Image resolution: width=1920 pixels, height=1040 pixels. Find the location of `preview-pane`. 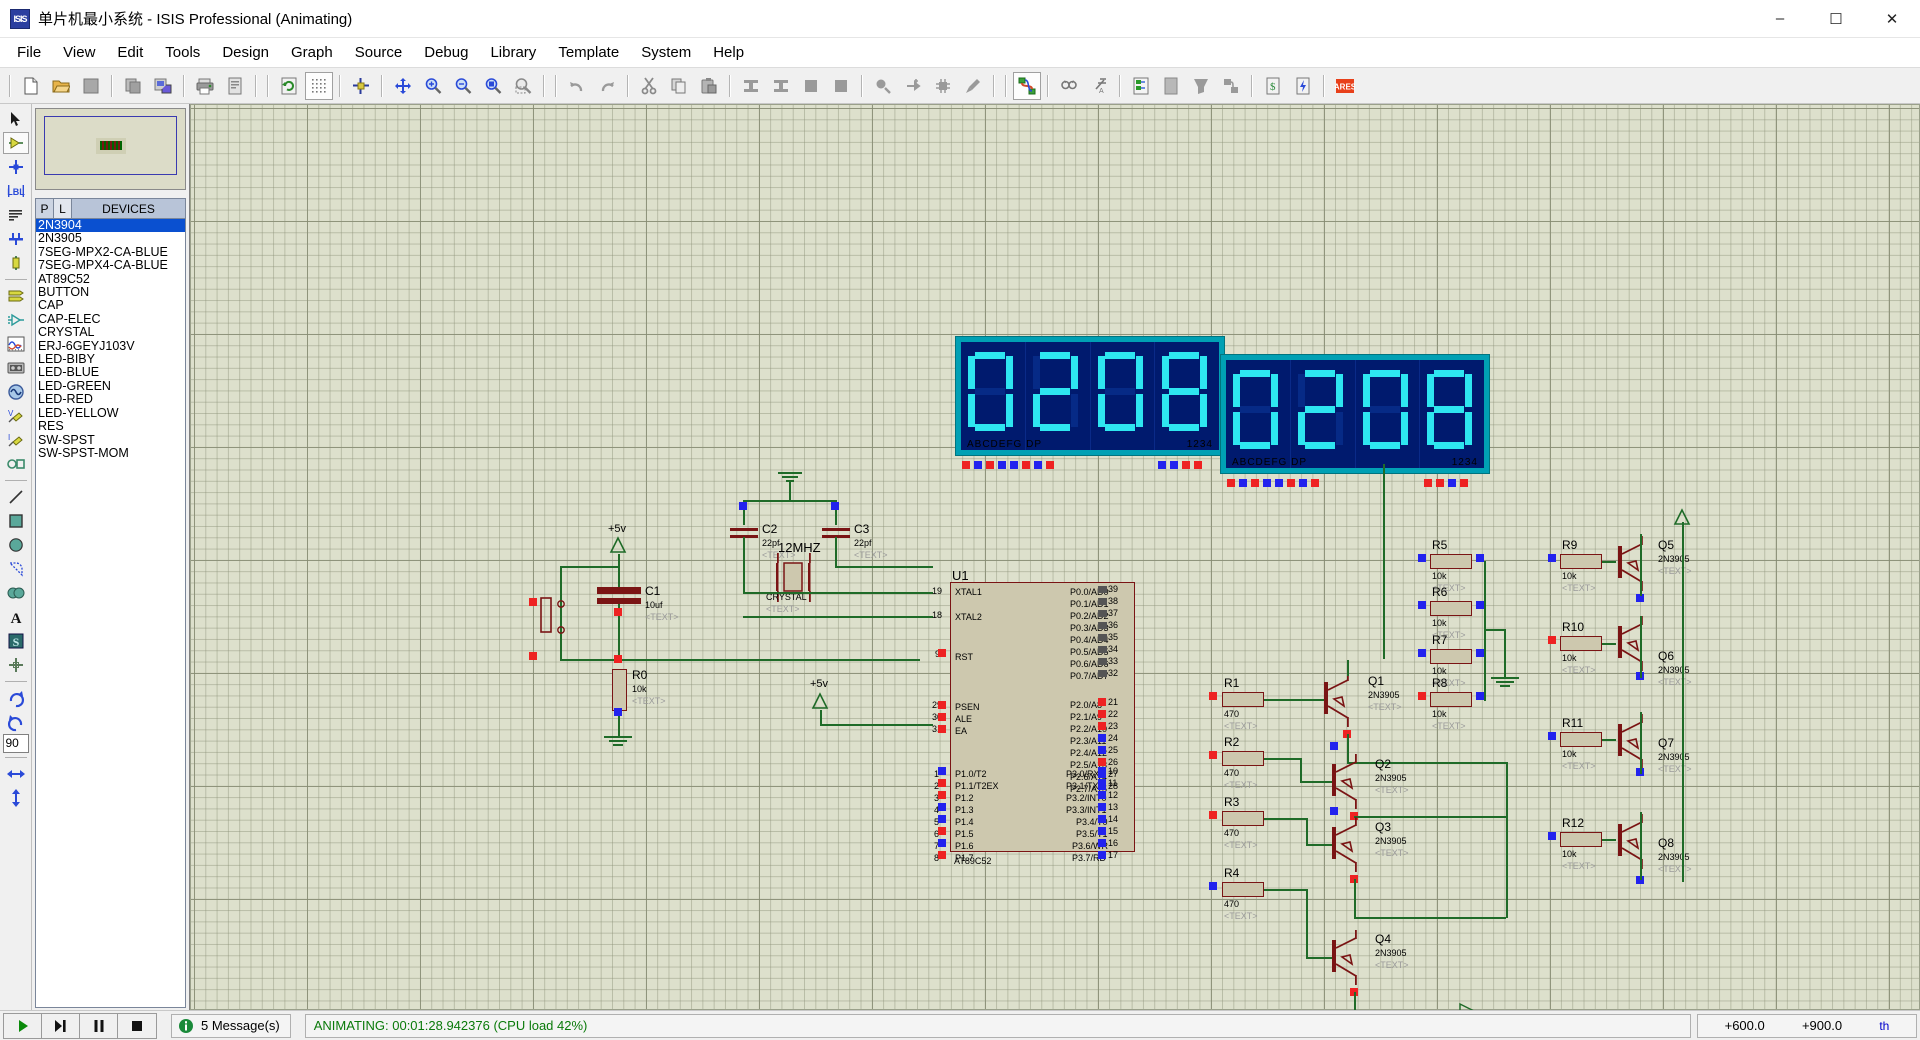

preview-pane is located at coordinates (110, 149).